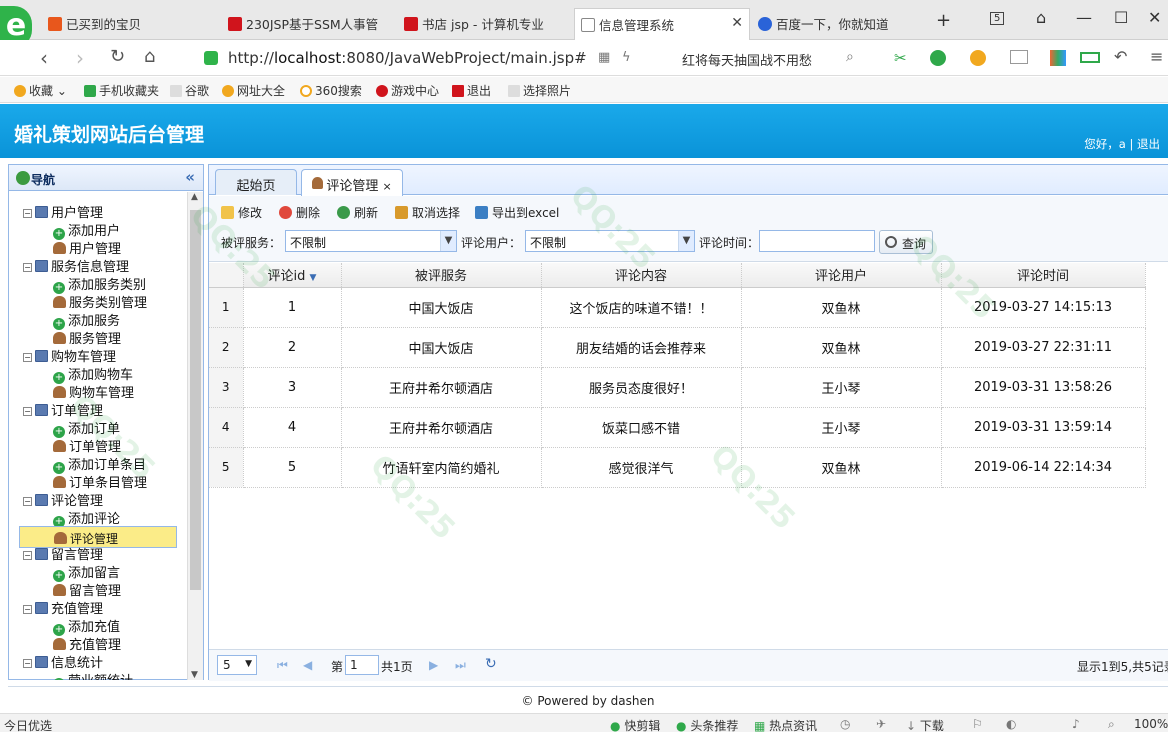 The height and width of the screenshot is (734, 1168). Describe the element at coordinates (98, 284) in the screenshot. I see `tree-item: + 添加服务类别` at that location.